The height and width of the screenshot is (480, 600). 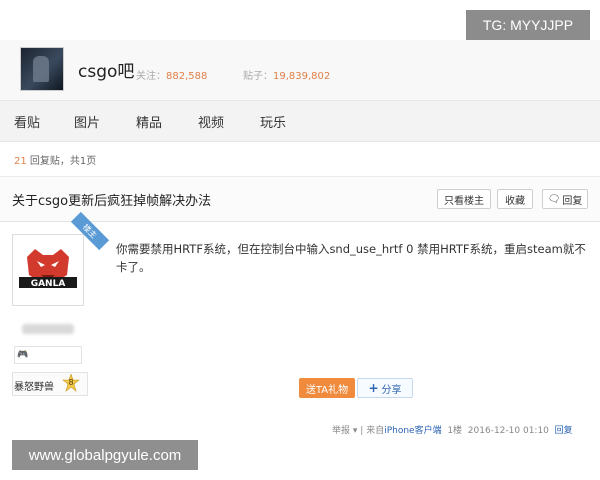 I want to click on chevron-down-icon: ▾, so click(x=355, y=431).